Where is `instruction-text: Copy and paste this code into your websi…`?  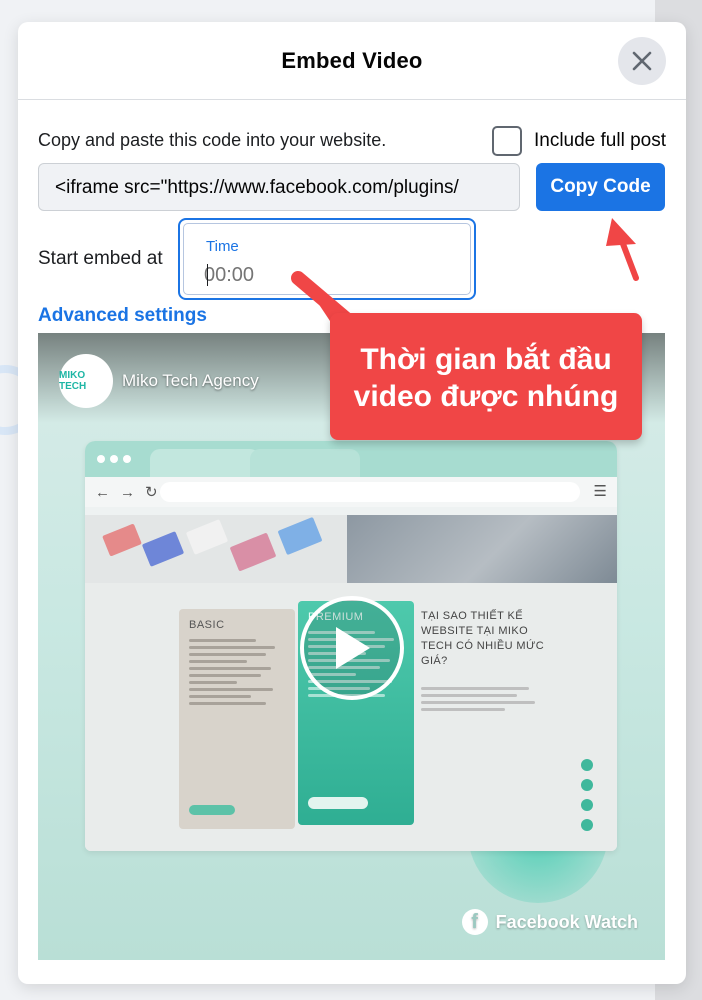
instruction-text: Copy and paste this code into your websi… is located at coordinates (212, 140).